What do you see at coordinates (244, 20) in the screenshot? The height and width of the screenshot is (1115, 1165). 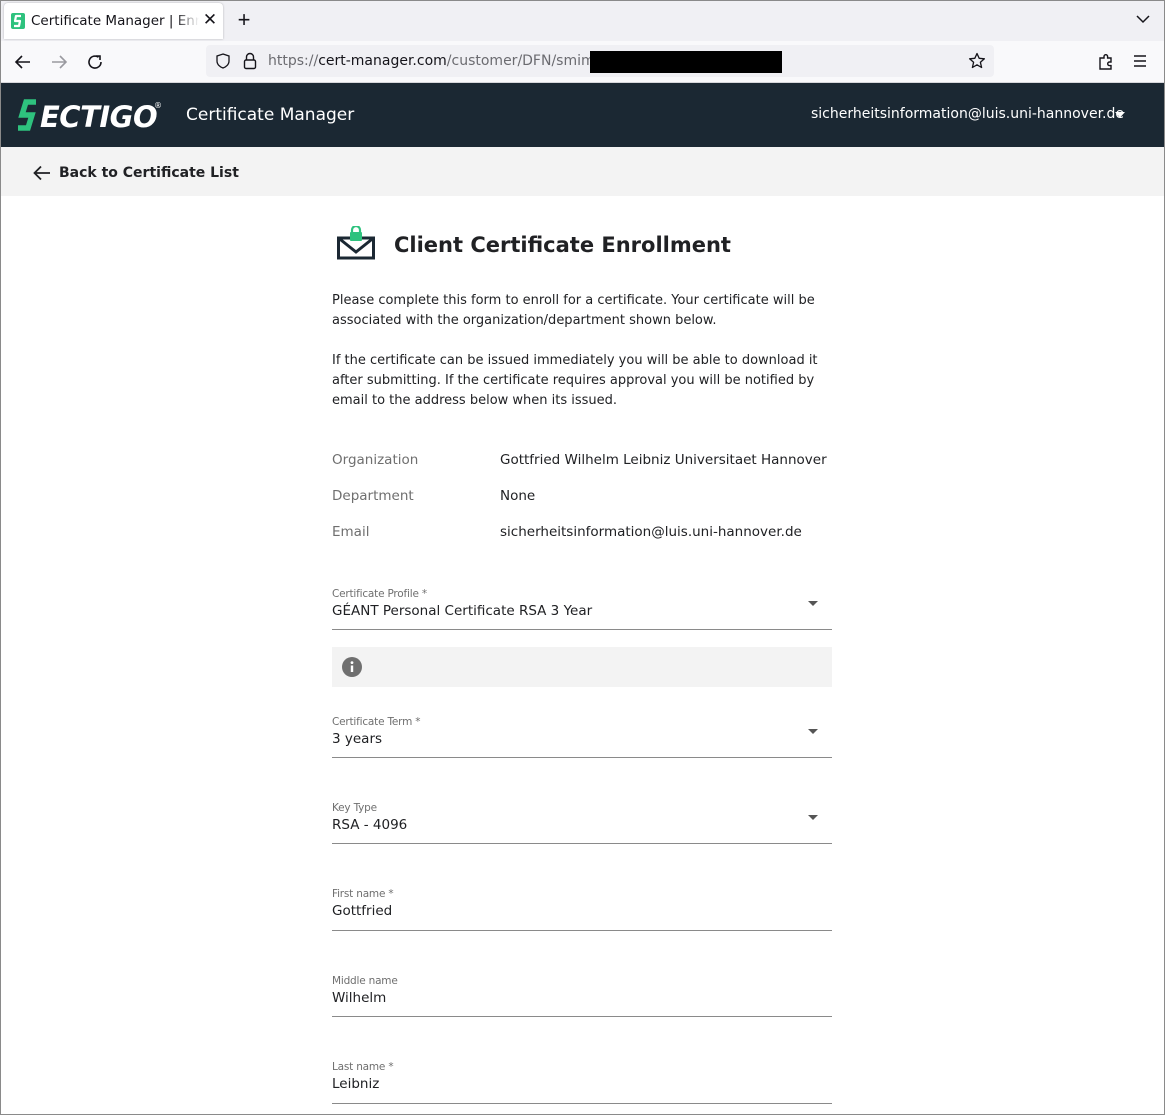 I see `new-tab-button: +` at bounding box center [244, 20].